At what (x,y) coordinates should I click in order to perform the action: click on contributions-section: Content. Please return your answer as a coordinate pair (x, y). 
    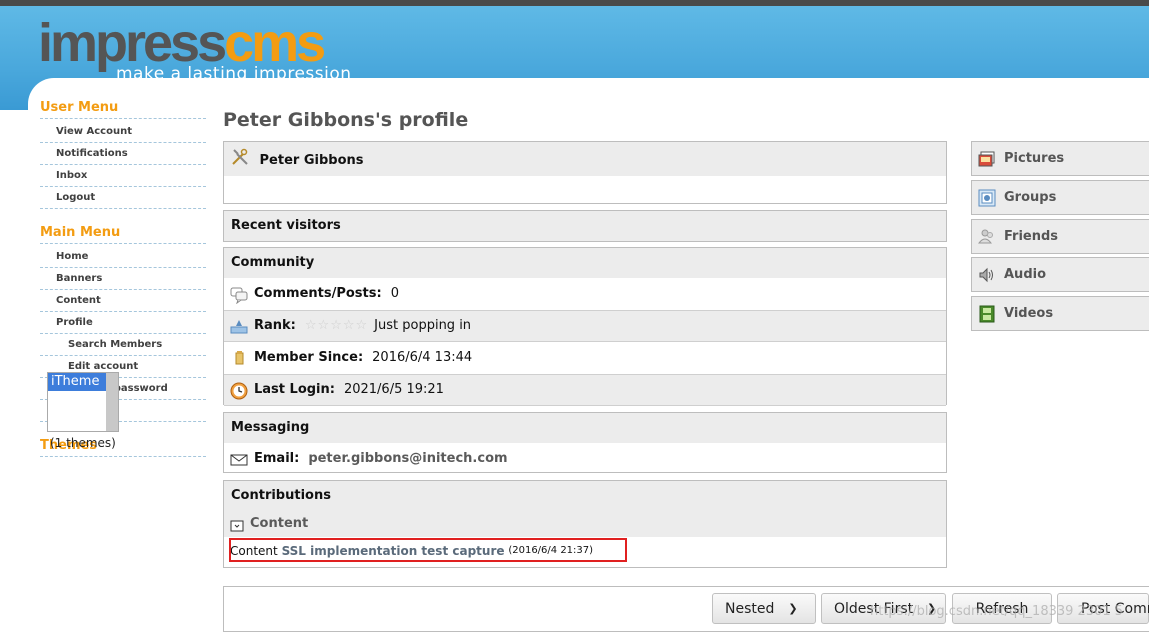
    Looking at the image, I should click on (279, 524).